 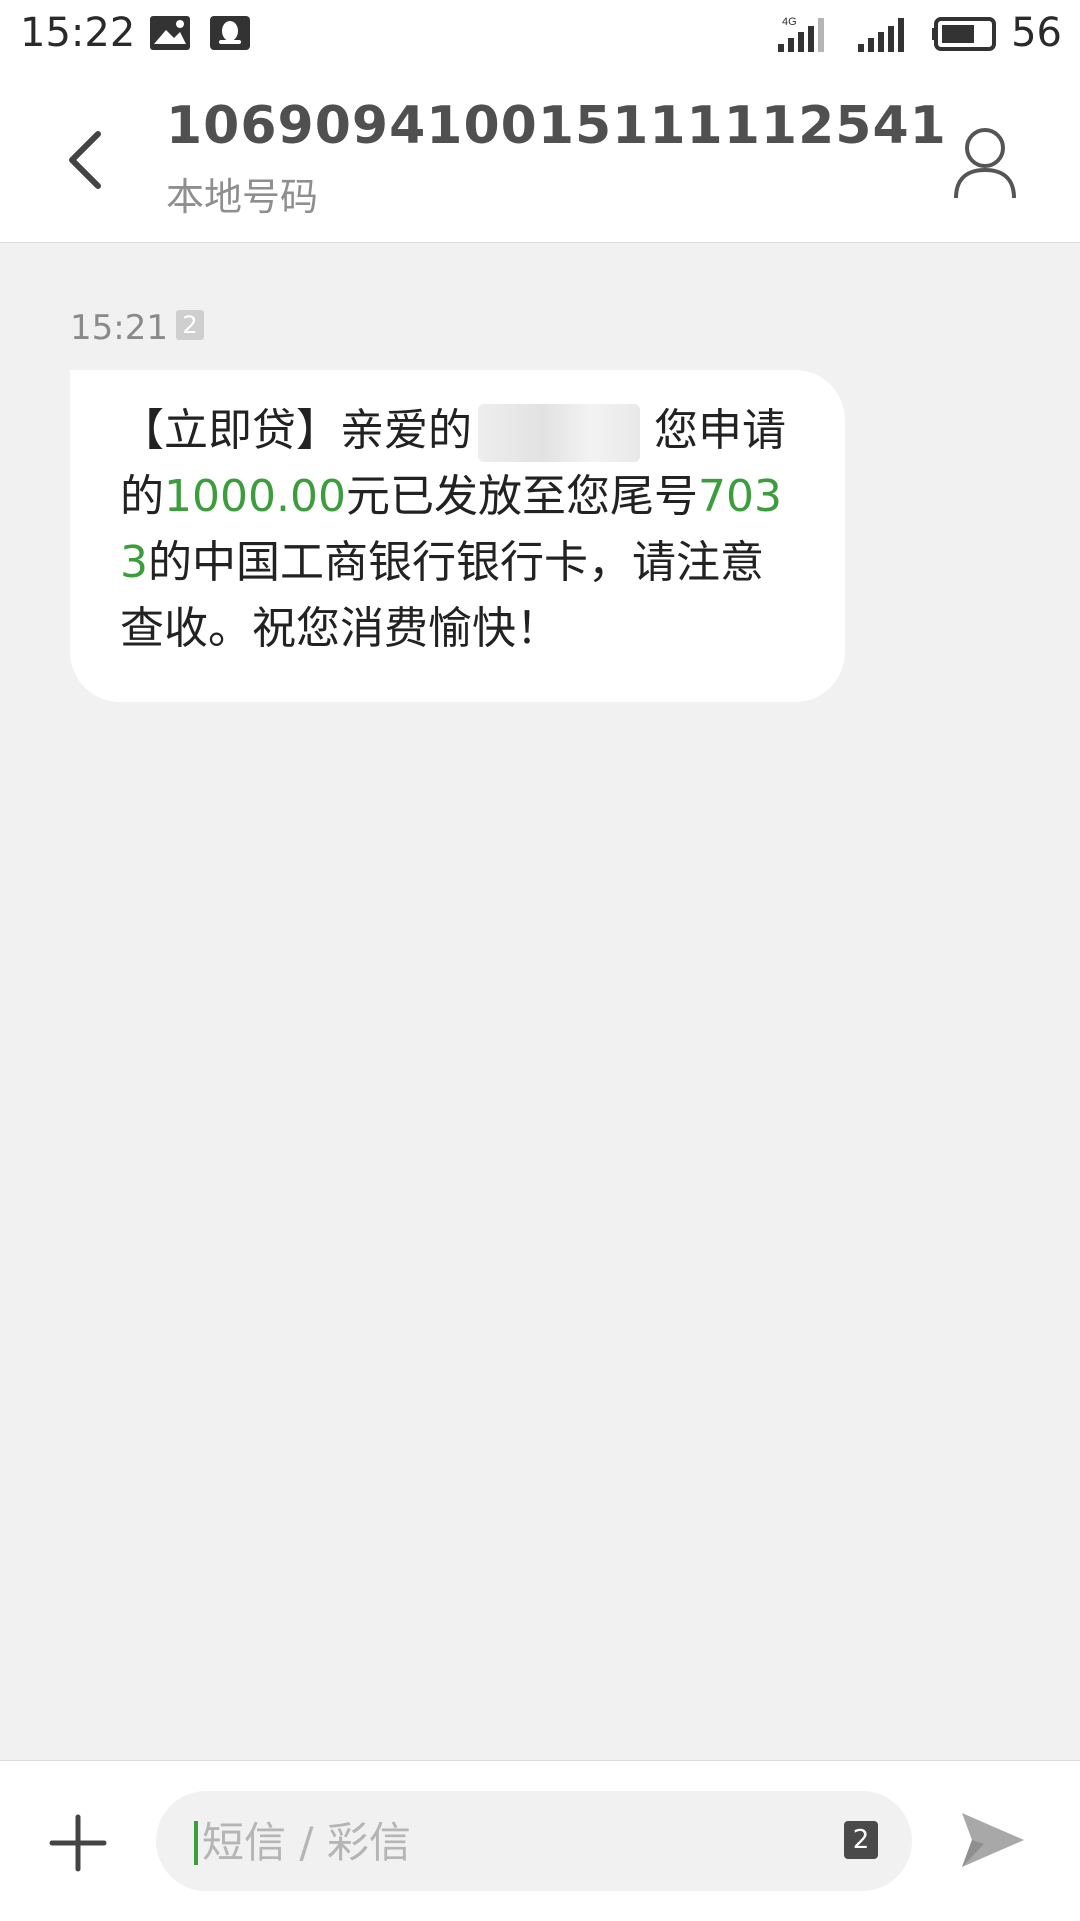 What do you see at coordinates (190, 325) in the screenshot?
I see `sim-badge: 2` at bounding box center [190, 325].